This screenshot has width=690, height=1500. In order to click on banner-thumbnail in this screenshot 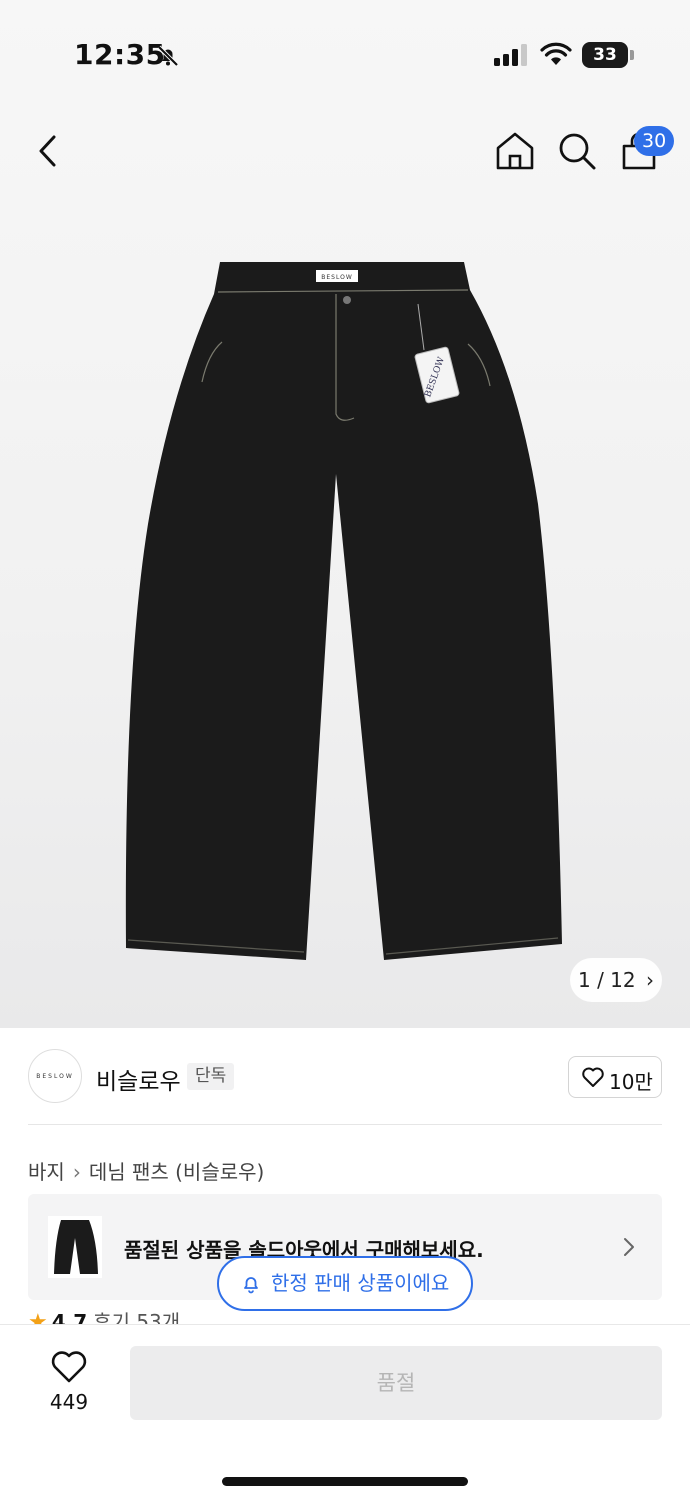, I will do `click(75, 1247)`.